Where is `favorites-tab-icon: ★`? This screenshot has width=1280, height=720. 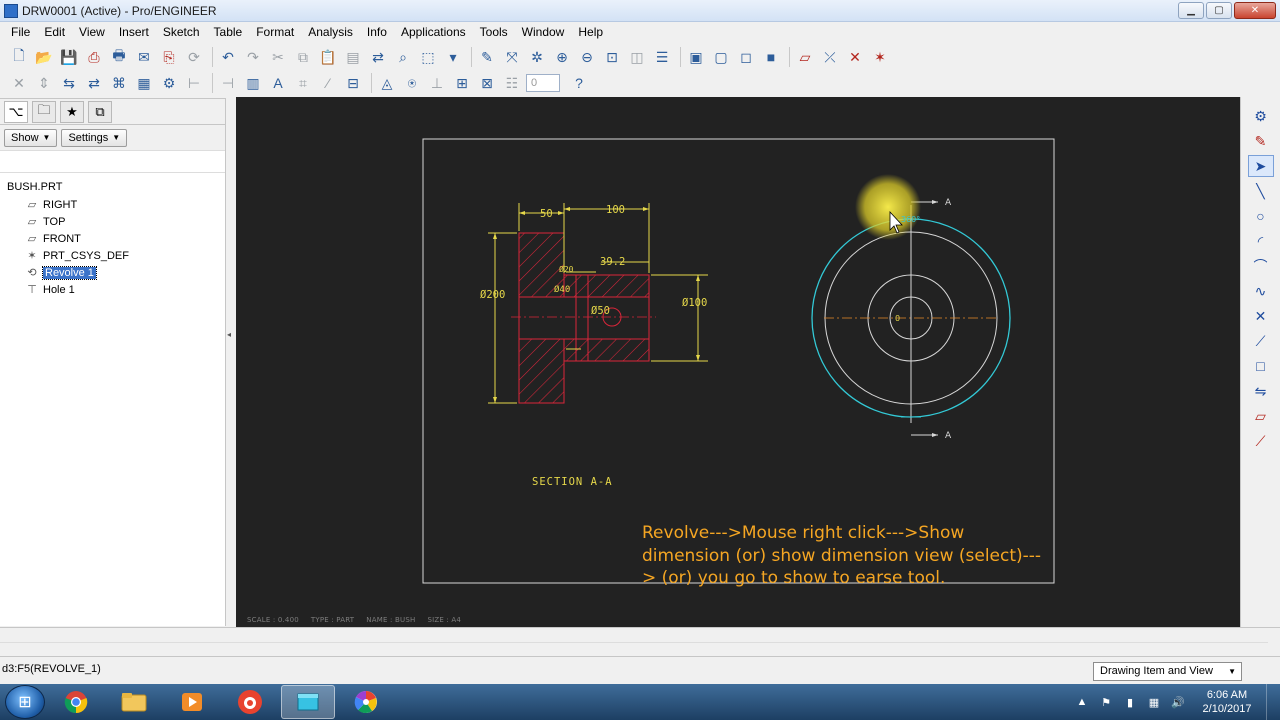 favorites-tab-icon: ★ is located at coordinates (72, 111).